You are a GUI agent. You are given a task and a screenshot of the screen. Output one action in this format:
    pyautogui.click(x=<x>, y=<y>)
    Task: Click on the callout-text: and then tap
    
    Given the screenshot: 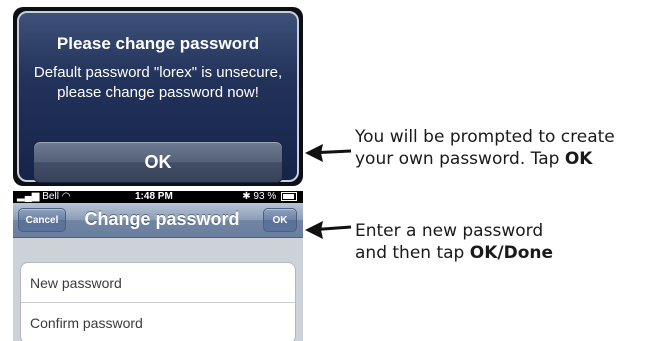 What is the action you would take?
    pyautogui.click(x=412, y=253)
    